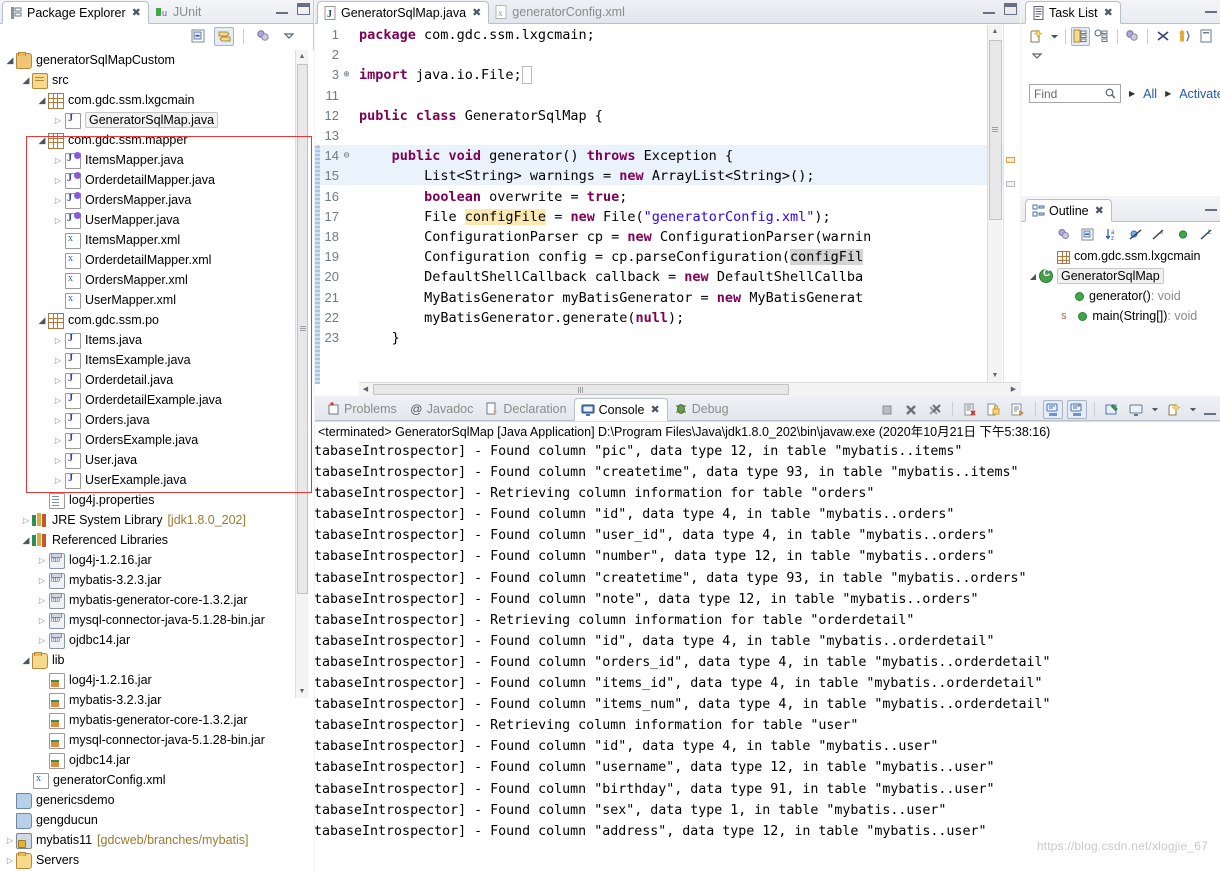 This screenshot has width=1220, height=871. What do you see at coordinates (157, 660) in the screenshot?
I see `tree-item-lib: lib` at bounding box center [157, 660].